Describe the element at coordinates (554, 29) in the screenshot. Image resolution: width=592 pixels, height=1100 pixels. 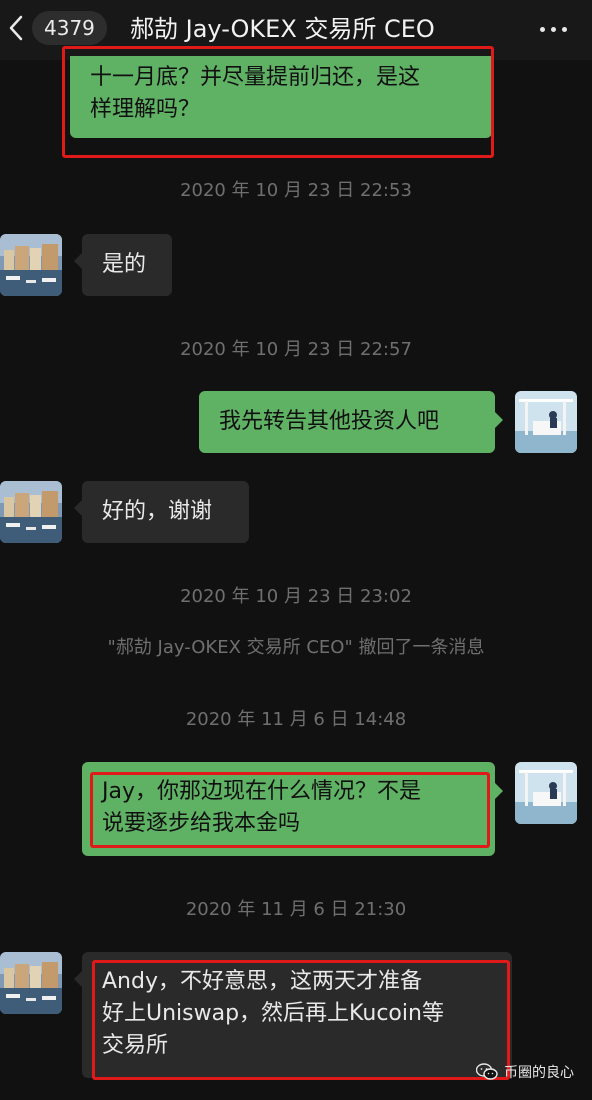
I see `more-button` at that location.